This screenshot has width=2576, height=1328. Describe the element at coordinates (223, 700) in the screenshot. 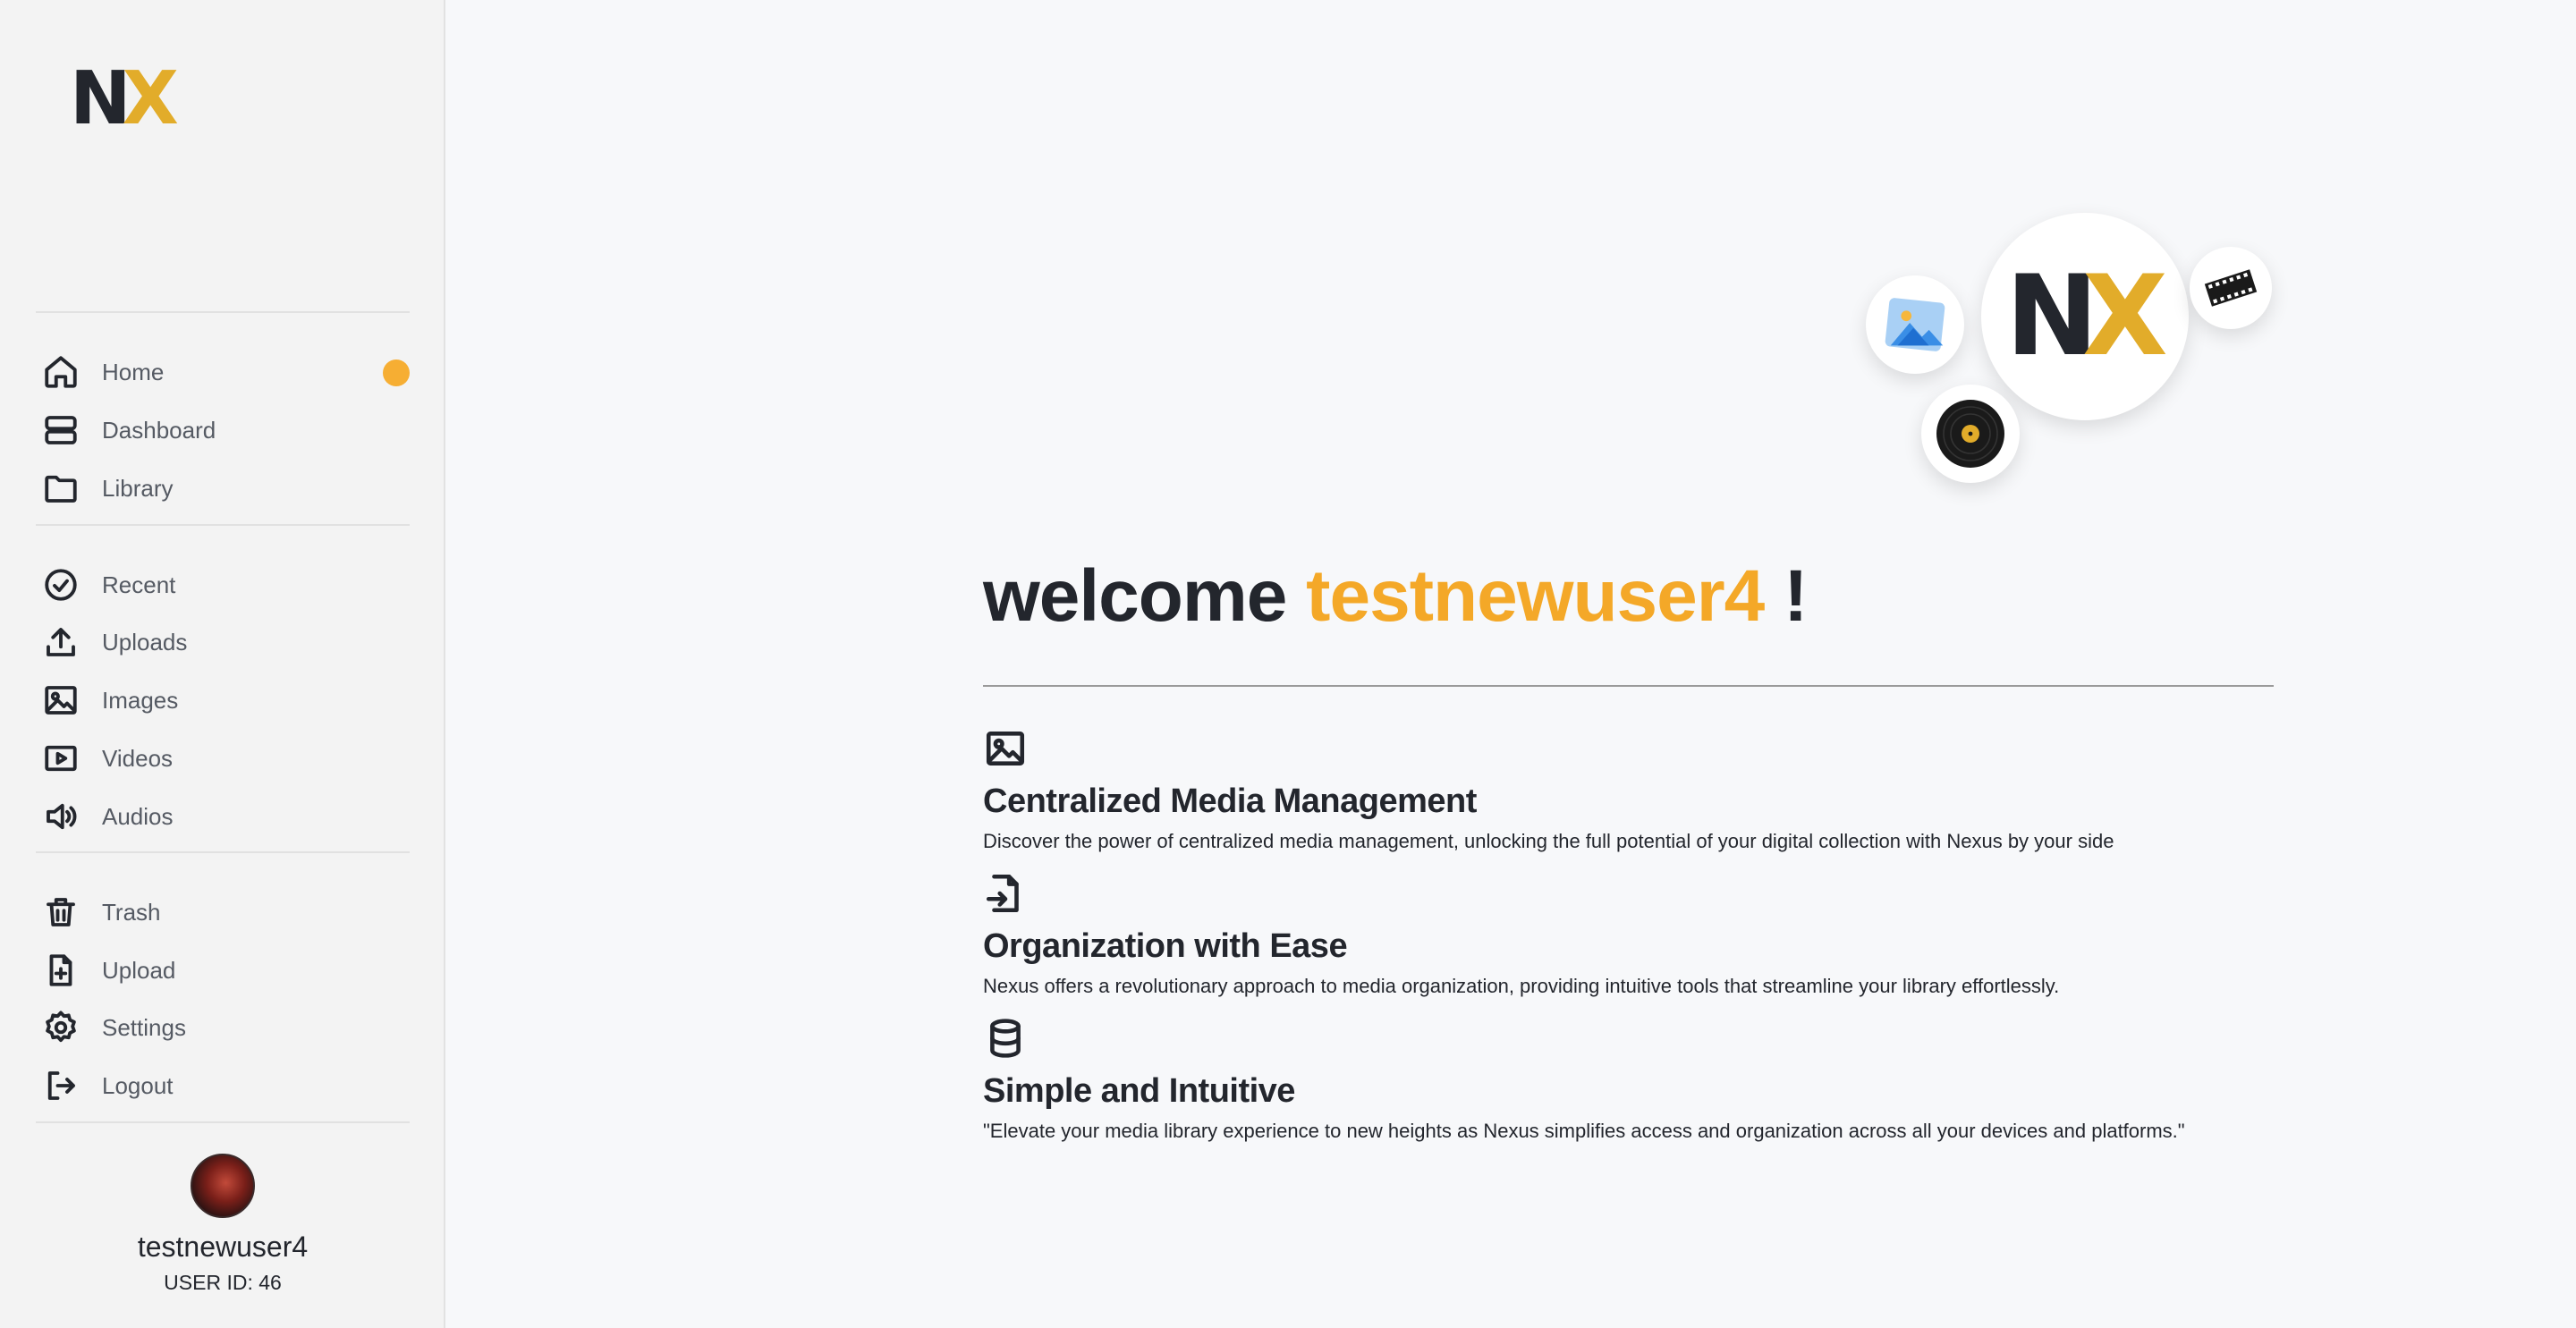

I see `sidebar-item-images: Images` at that location.